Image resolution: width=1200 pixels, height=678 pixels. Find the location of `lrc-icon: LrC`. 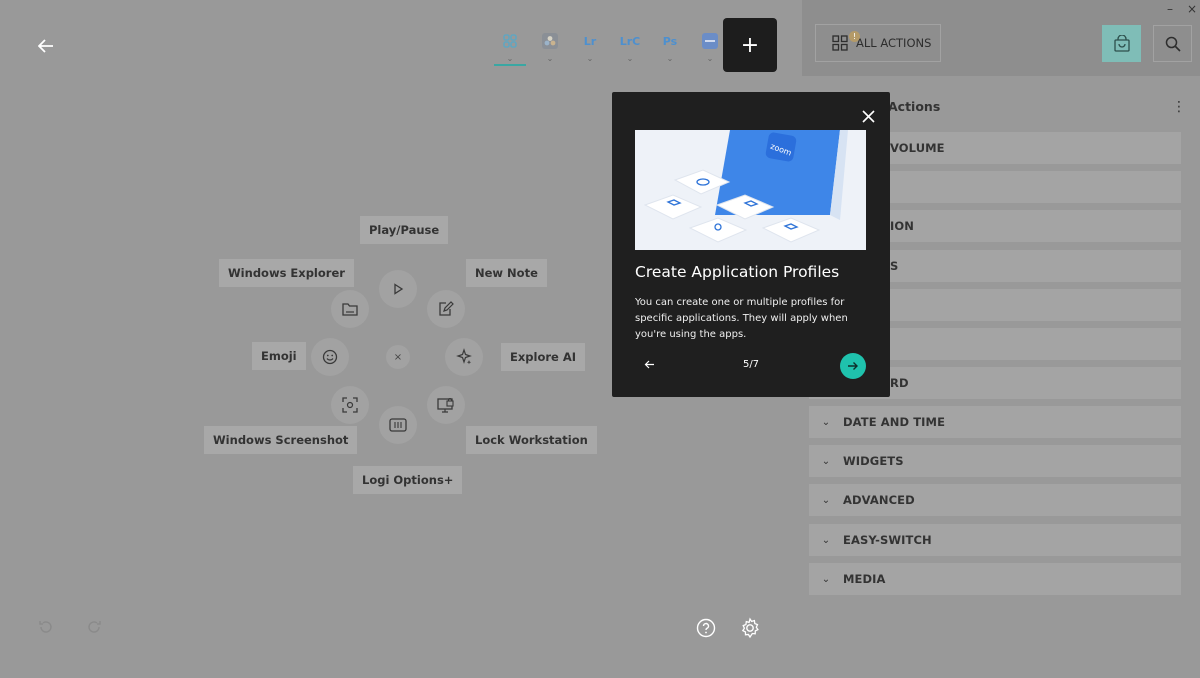

lrc-icon: LrC is located at coordinates (630, 41).